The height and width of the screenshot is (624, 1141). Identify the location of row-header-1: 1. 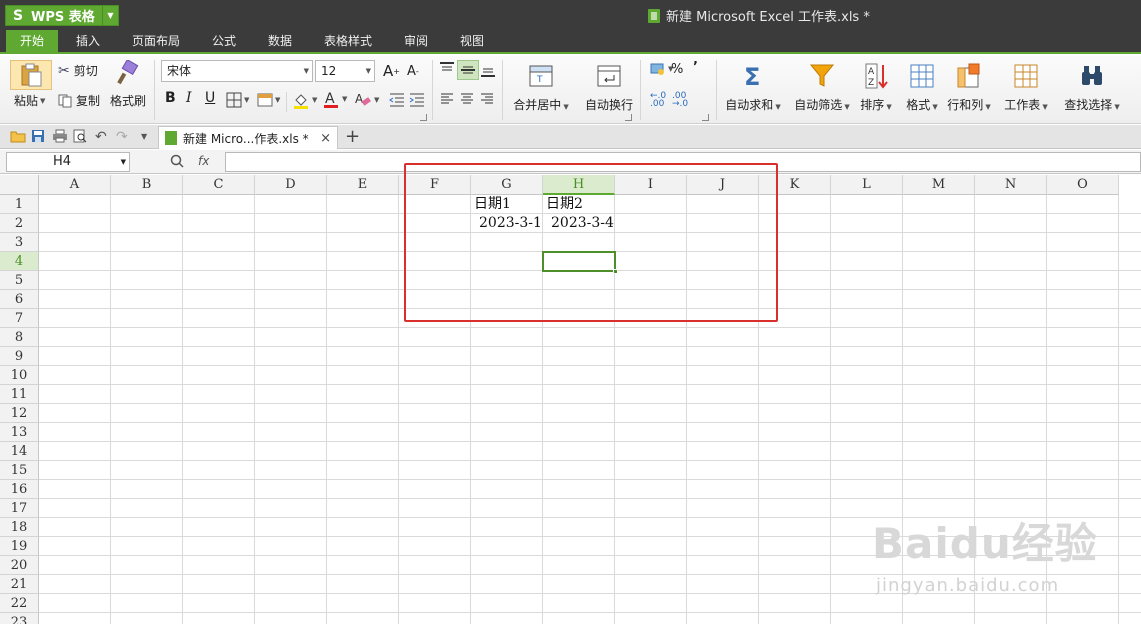
(19, 204).